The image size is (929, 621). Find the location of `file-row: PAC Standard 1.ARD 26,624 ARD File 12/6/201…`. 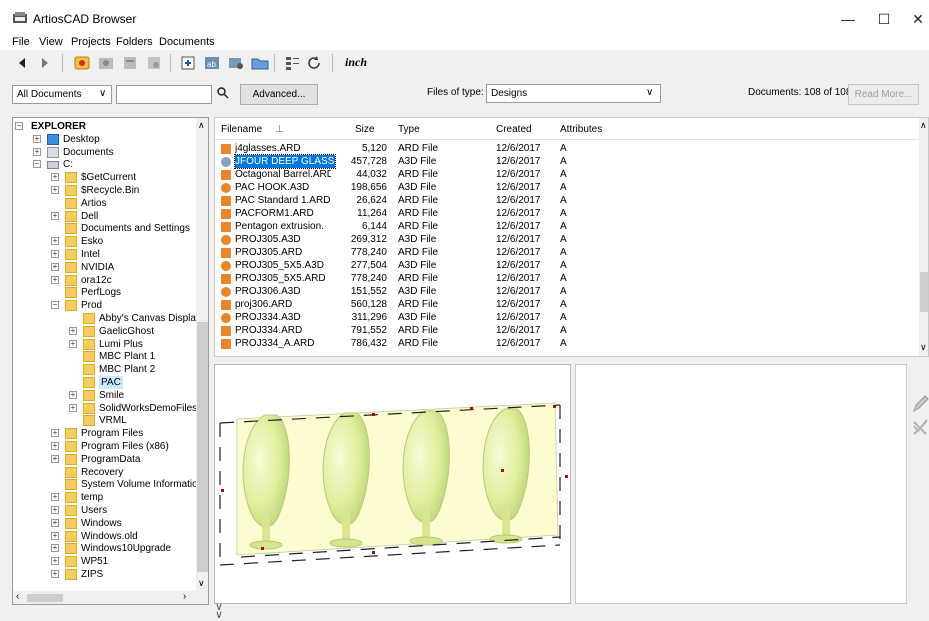

file-row: PAC Standard 1.ARD 26,624 ARD File 12/6/201… is located at coordinates (567, 200).